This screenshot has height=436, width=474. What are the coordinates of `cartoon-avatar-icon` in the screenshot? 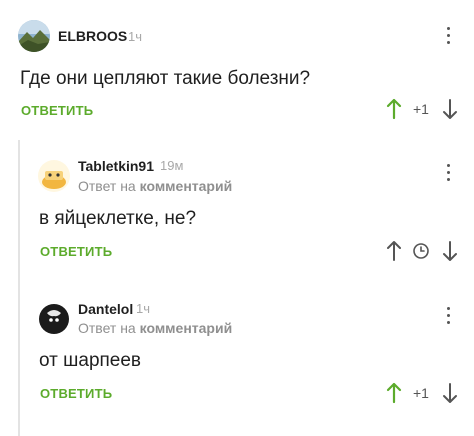 It's located at (54, 176).